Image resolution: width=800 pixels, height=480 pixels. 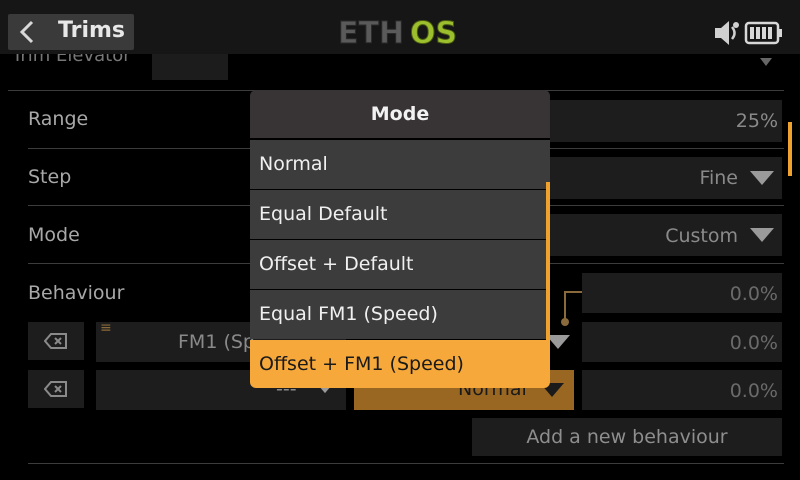 I want to click on trim-elevator-value-box, so click(x=190, y=67).